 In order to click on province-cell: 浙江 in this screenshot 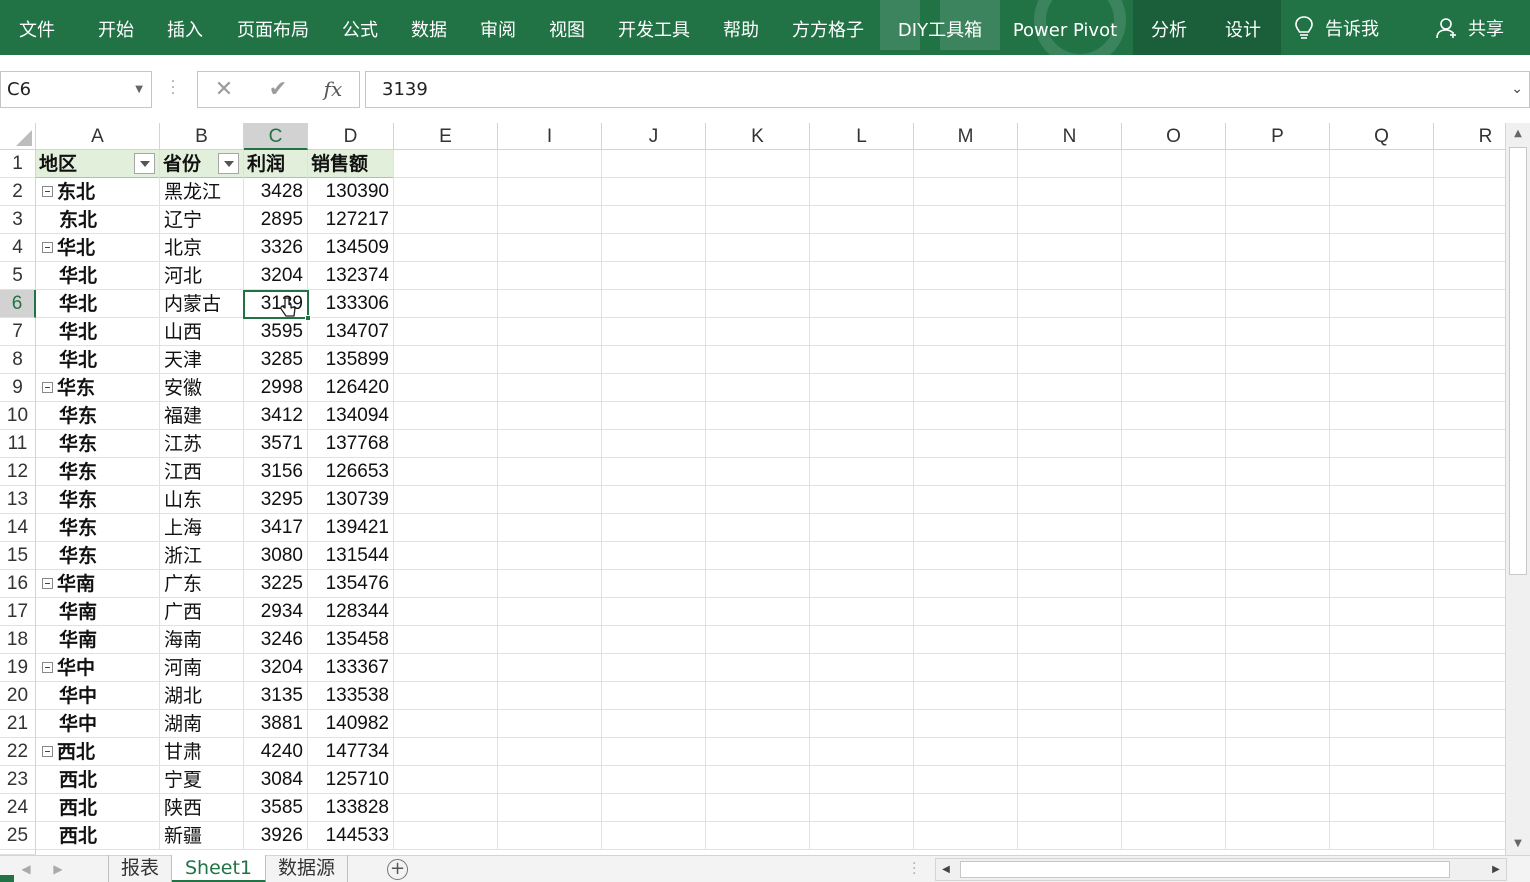, I will do `click(201, 556)`.